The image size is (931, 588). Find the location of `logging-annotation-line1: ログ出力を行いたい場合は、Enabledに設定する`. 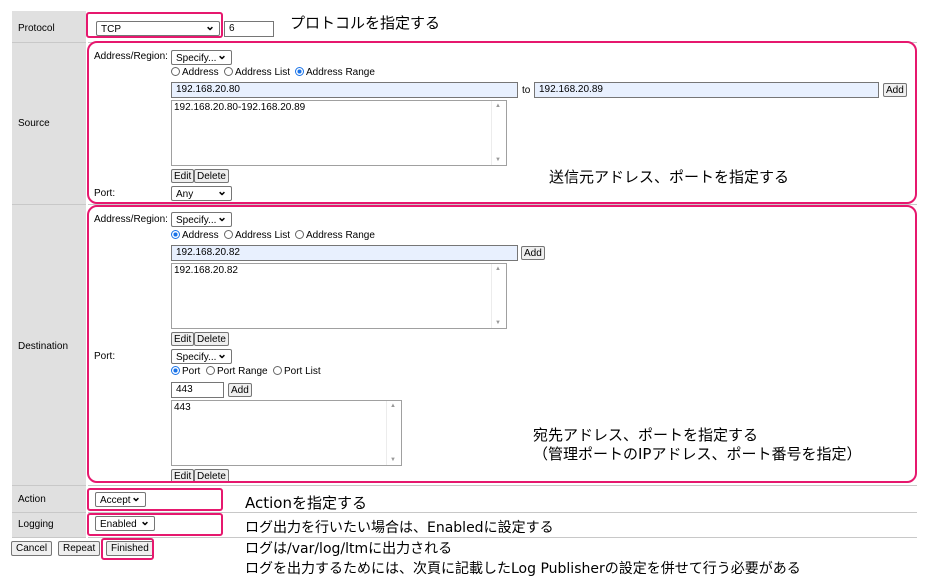

logging-annotation-line1: ログ出力を行いたい場合は、Enabledに設定する is located at coordinates (399, 528).